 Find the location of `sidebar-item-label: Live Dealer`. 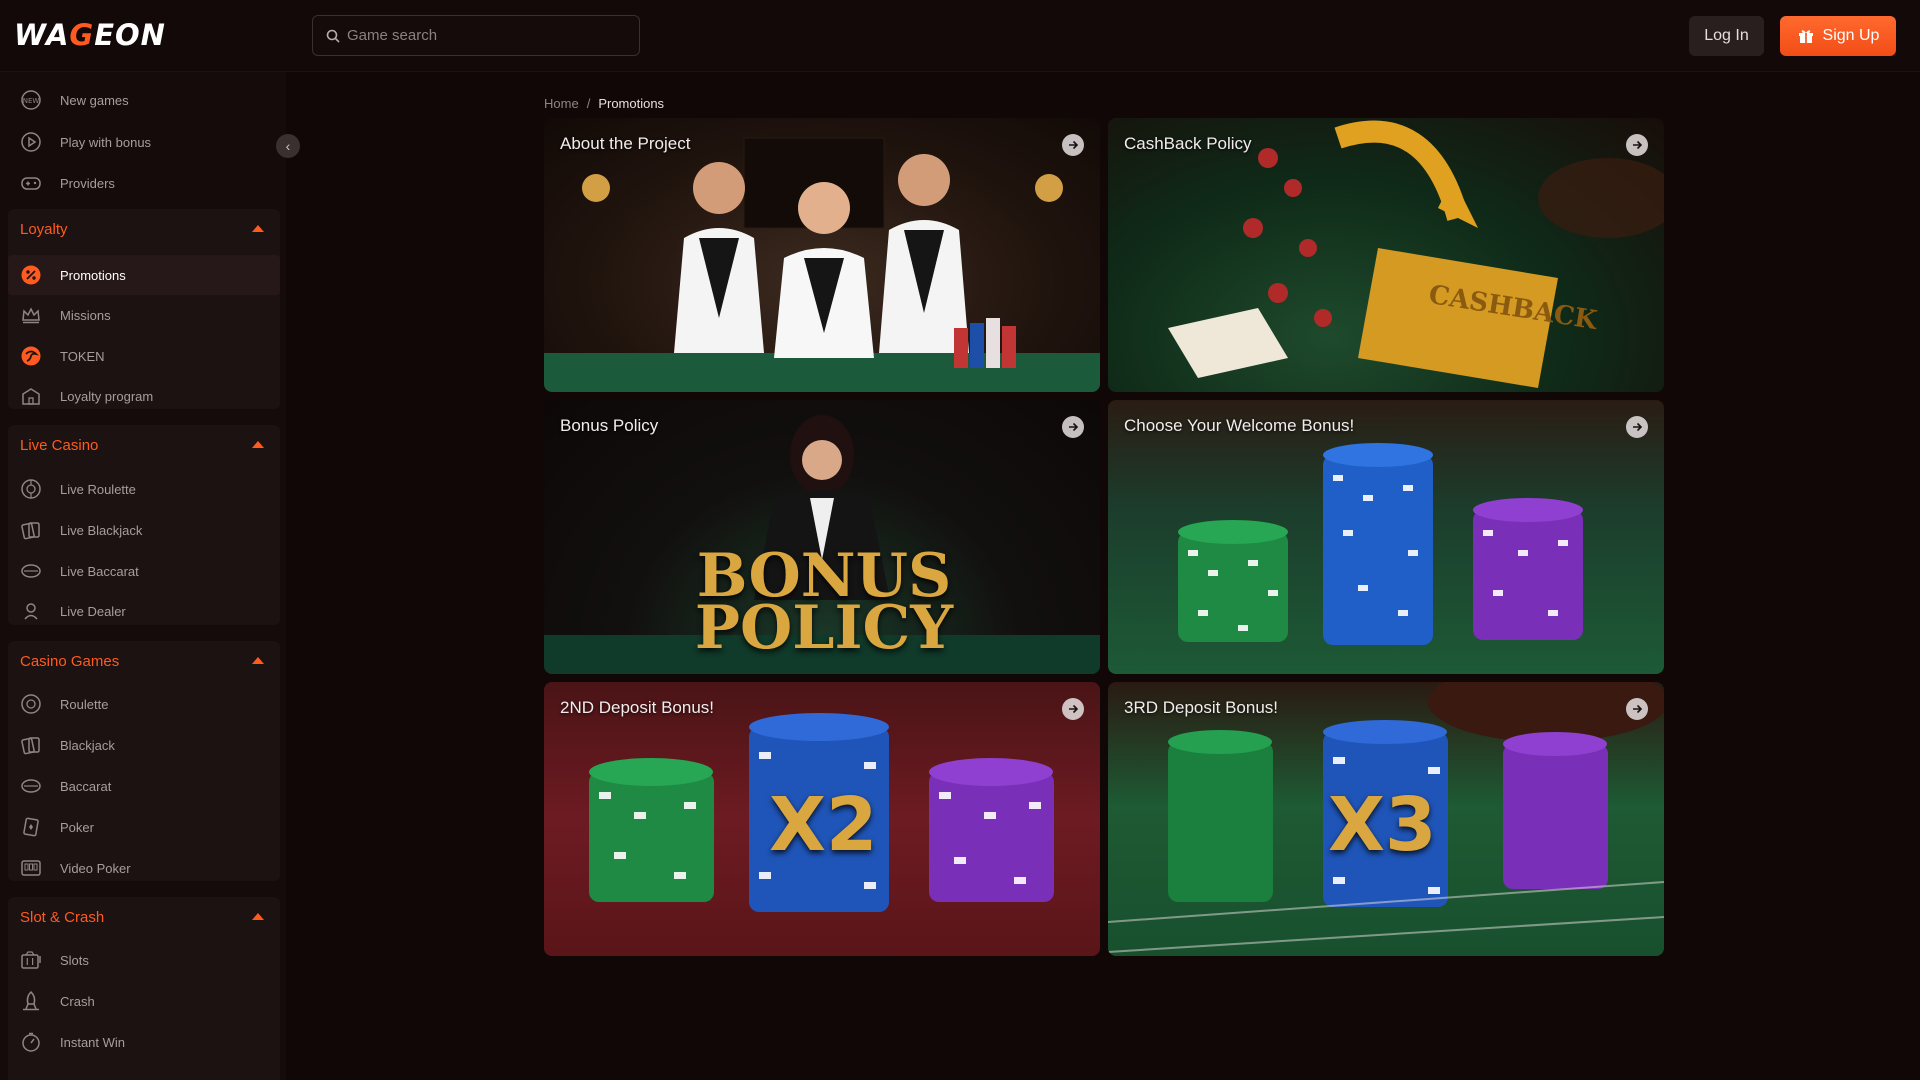

sidebar-item-label: Live Dealer is located at coordinates (93, 611).